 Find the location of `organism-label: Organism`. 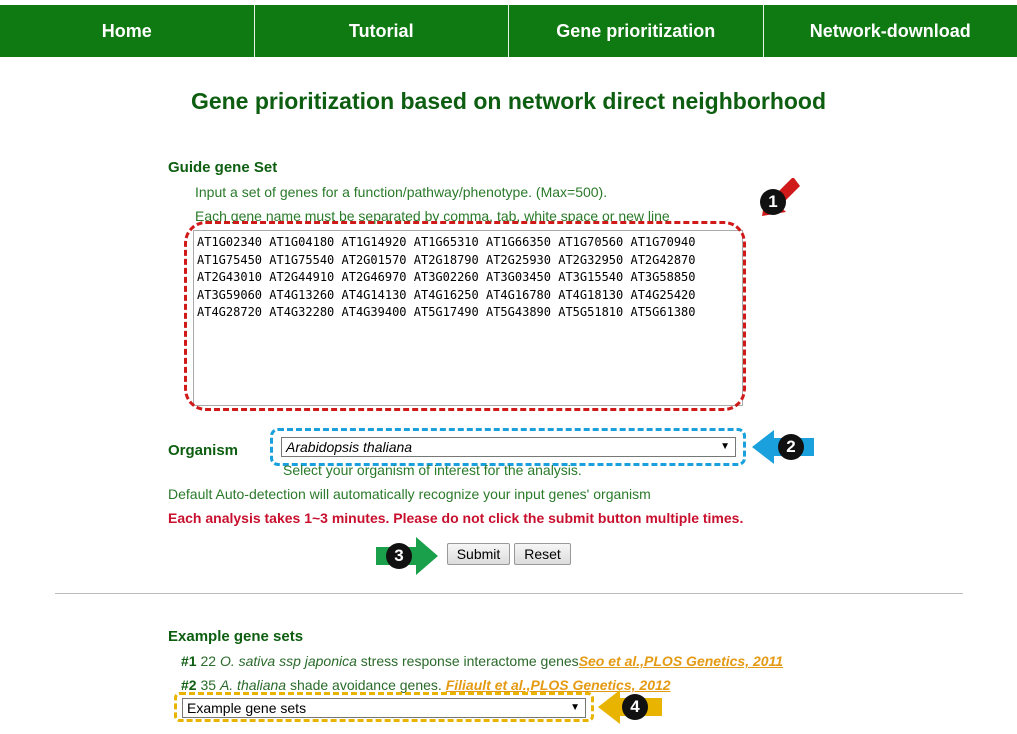

organism-label: Organism is located at coordinates (203, 450).